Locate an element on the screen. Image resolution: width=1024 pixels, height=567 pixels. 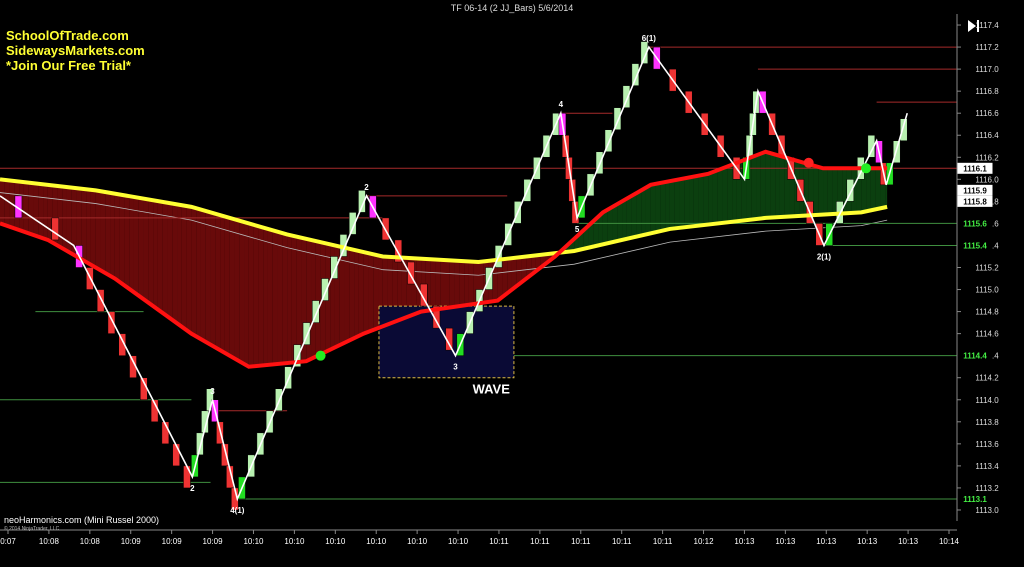
wave-point-label: 4(1) is located at coordinates (237, 510).